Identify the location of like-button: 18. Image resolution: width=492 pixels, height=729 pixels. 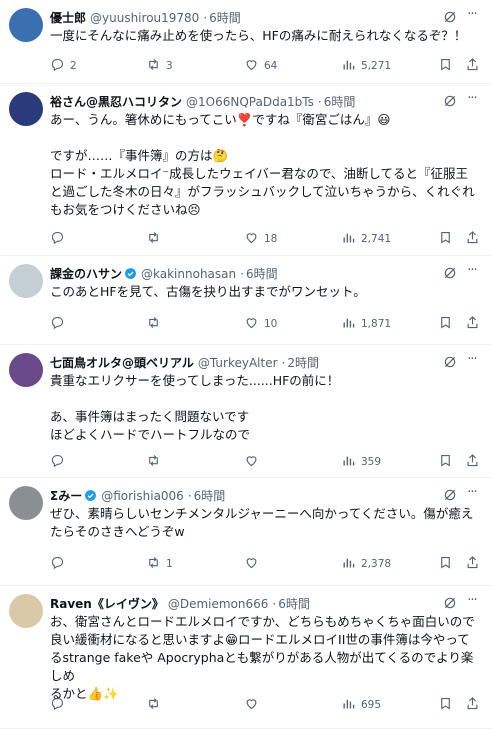
(260, 239).